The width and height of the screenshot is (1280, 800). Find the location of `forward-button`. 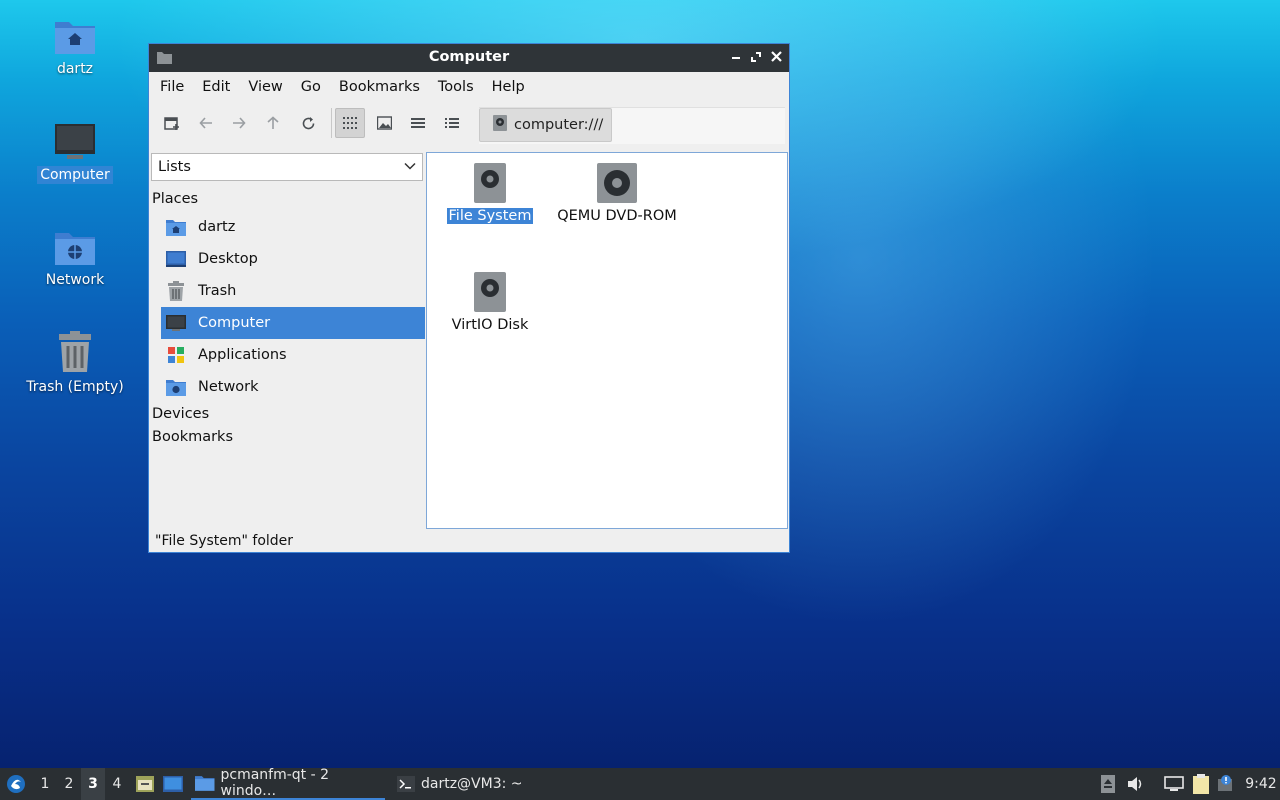

forward-button is located at coordinates (239, 123).